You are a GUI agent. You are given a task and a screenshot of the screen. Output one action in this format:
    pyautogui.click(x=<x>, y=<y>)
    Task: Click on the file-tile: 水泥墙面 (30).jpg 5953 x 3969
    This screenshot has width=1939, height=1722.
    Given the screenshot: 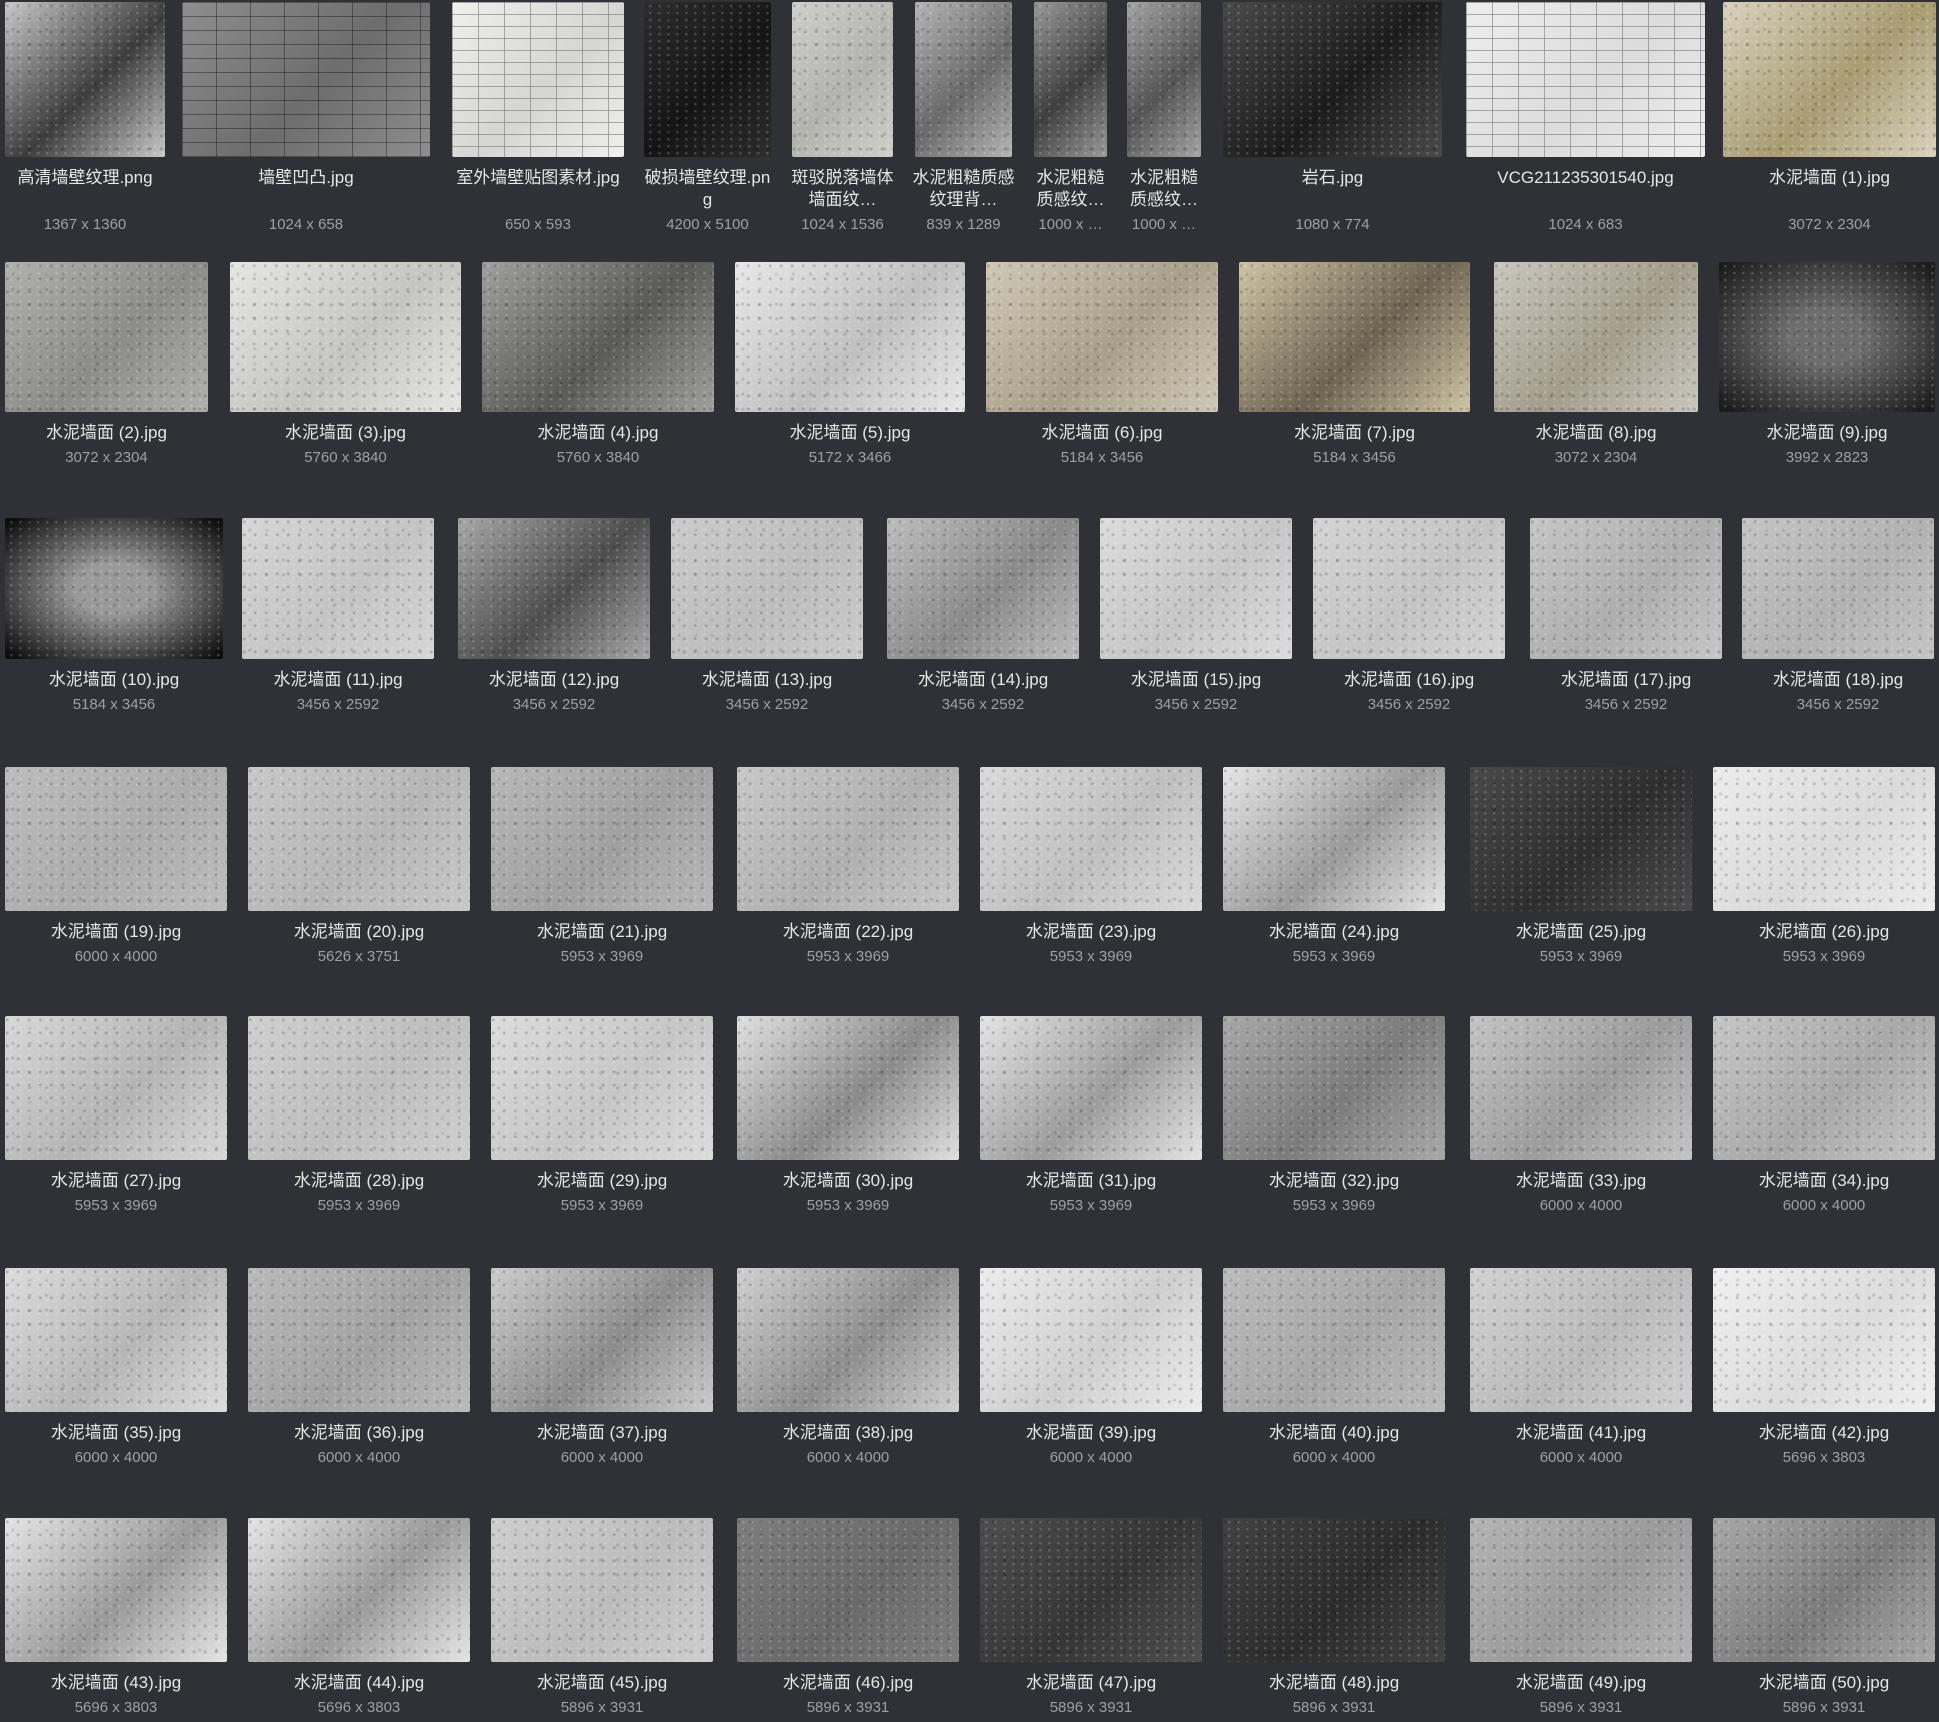 What is the action you would take?
    pyautogui.click(x=848, y=1115)
    